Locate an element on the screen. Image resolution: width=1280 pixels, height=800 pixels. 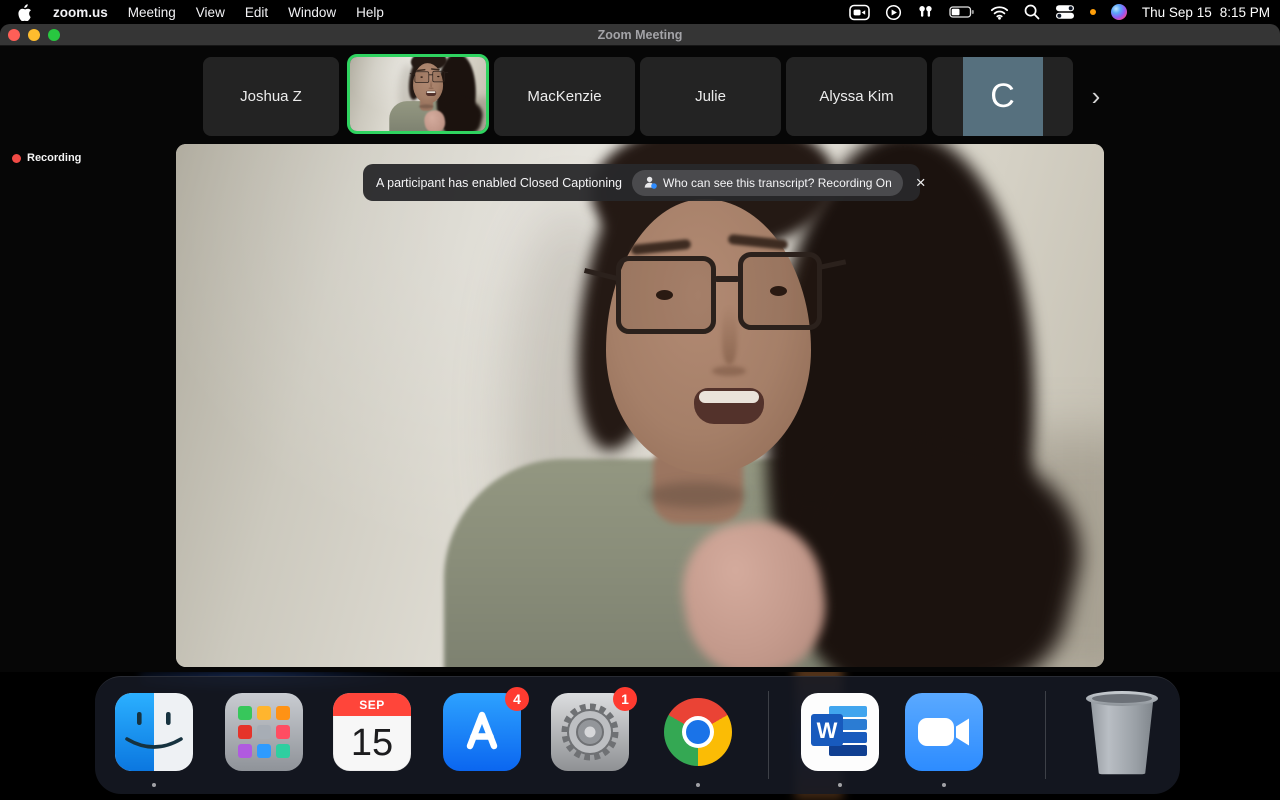
calendar-day: 15 is located at coordinates (372, 743).